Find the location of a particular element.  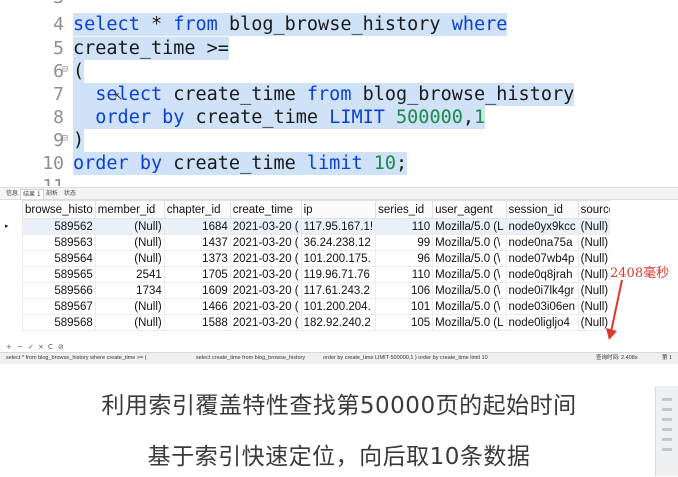

remove-icon: − is located at coordinates (20, 347).